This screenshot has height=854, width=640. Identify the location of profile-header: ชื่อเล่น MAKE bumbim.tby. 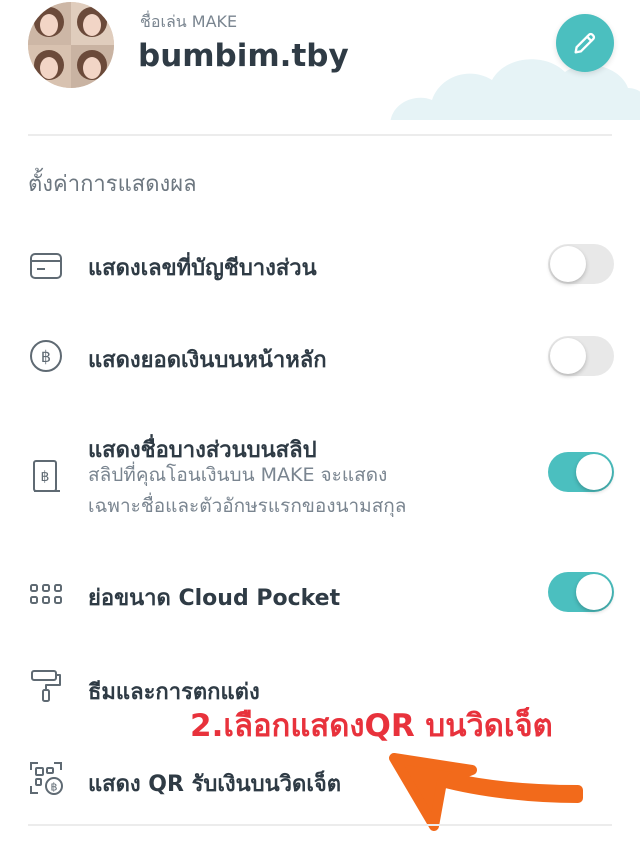
(320, 60).